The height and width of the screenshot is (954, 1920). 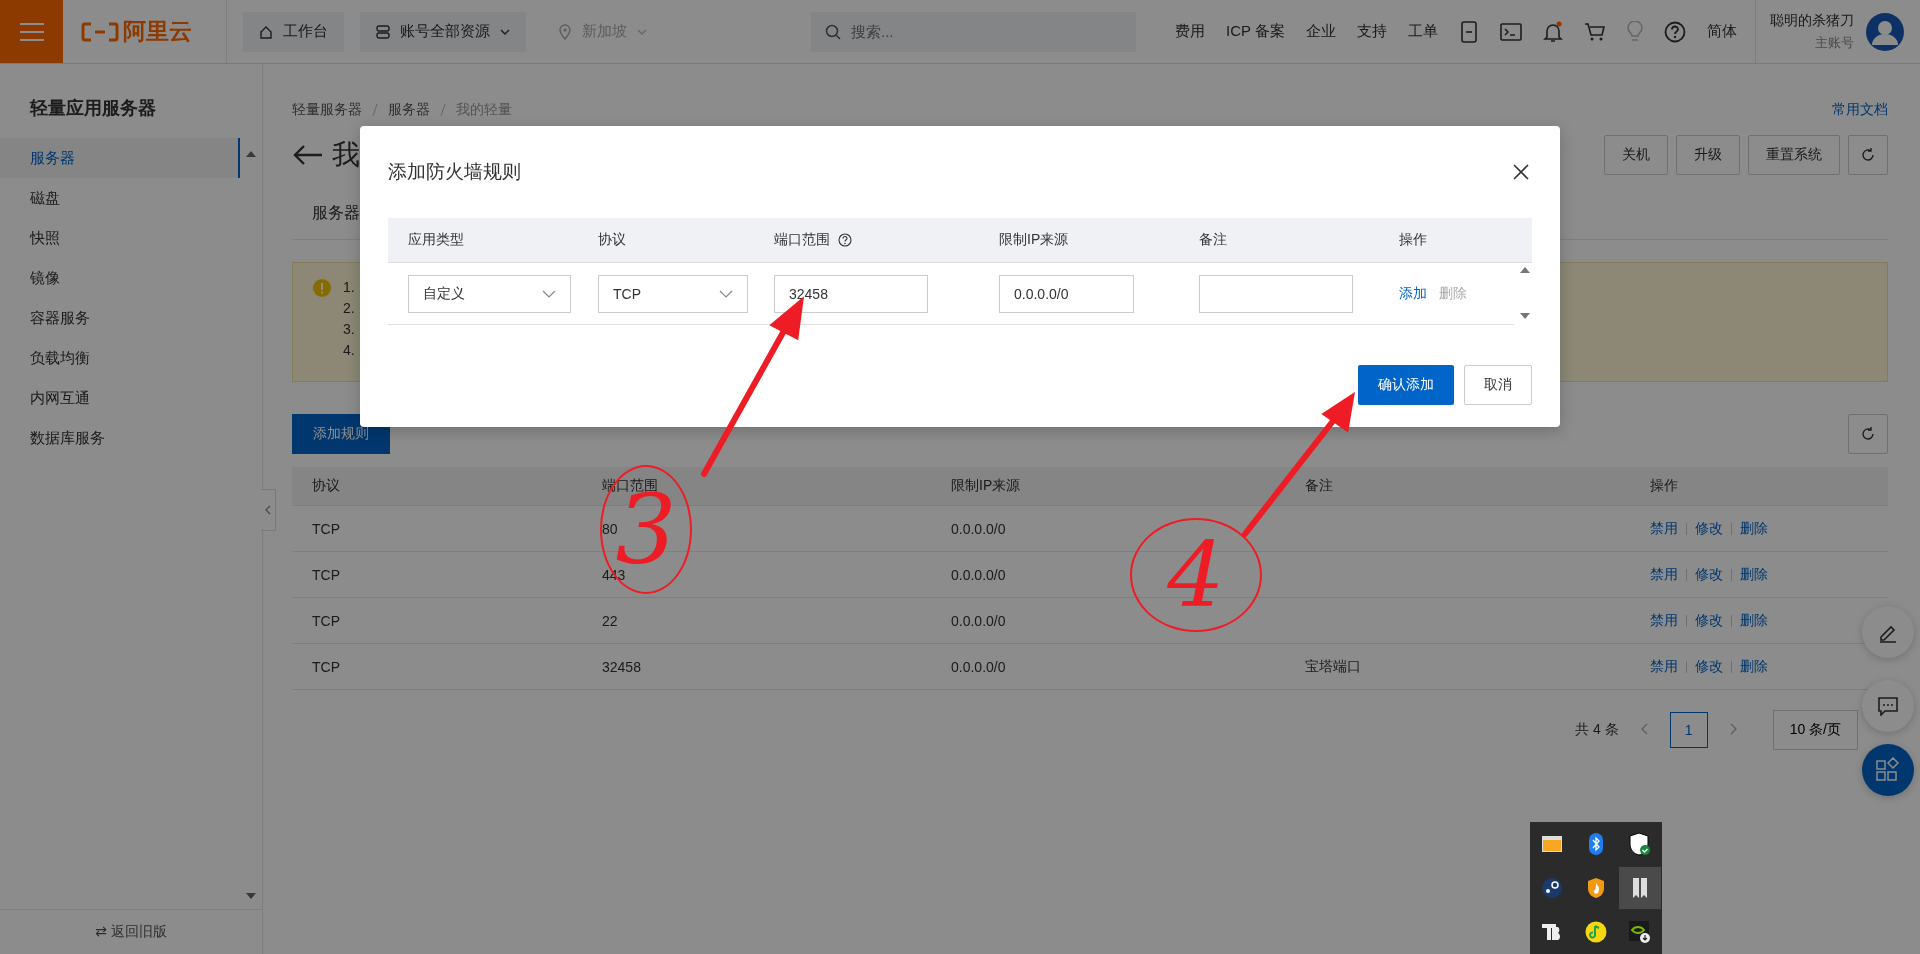 I want to click on header-link: 工单, so click(x=1423, y=31).